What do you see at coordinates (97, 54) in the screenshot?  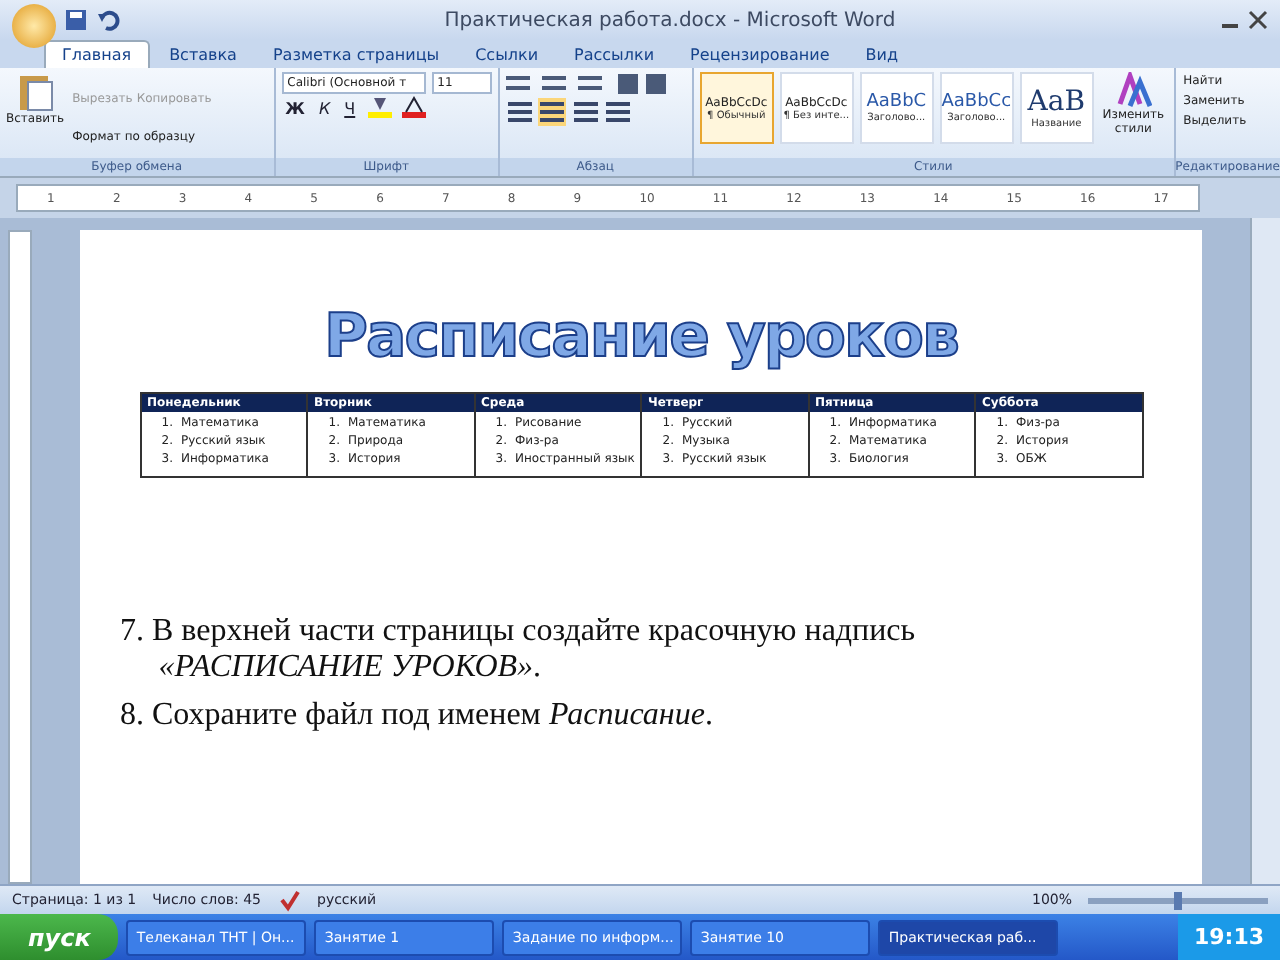 I see `ribbon-tab: Главная` at bounding box center [97, 54].